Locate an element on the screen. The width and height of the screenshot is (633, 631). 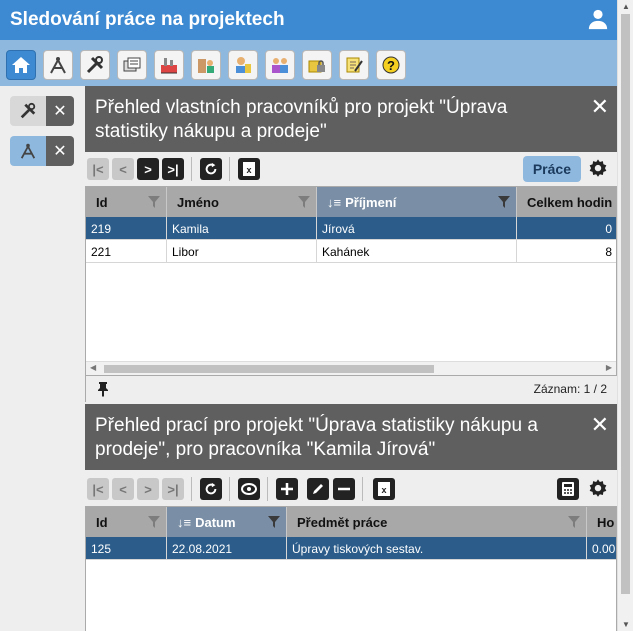
documents-button is located at coordinates (132, 65).